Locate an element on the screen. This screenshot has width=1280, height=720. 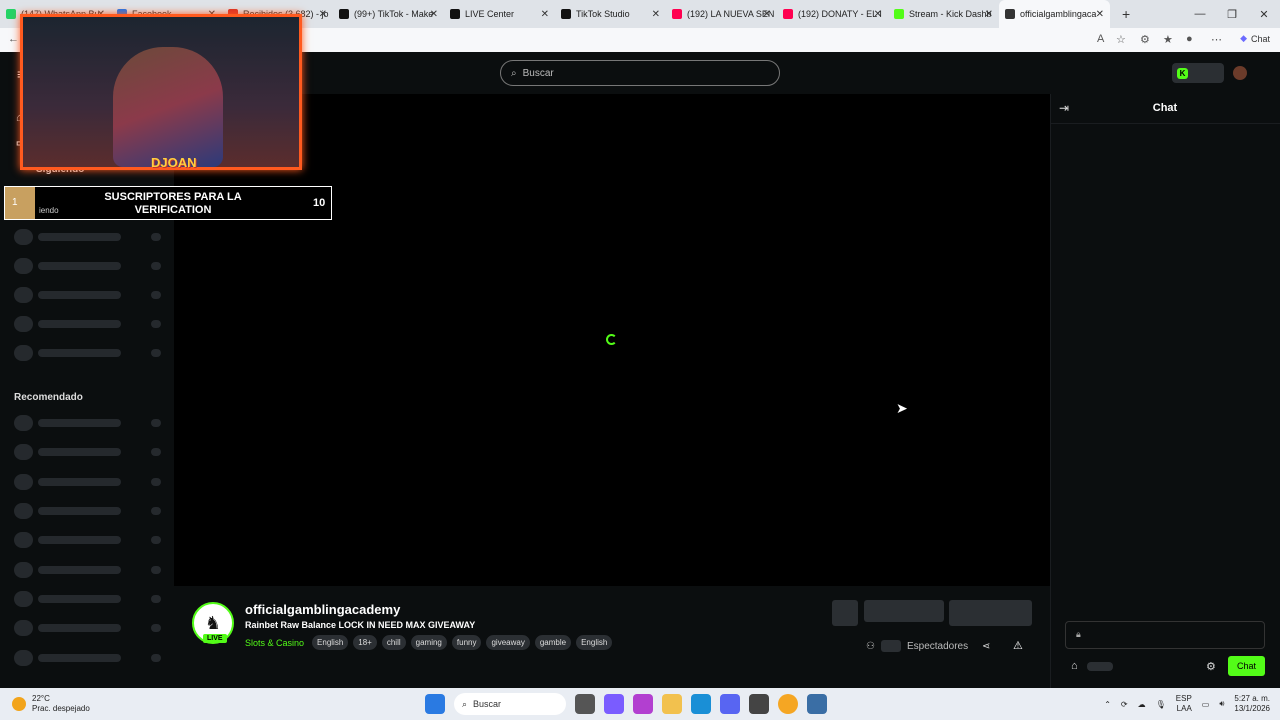
viewer-count: ⚇ Espectadores is located at coordinates (917, 646).